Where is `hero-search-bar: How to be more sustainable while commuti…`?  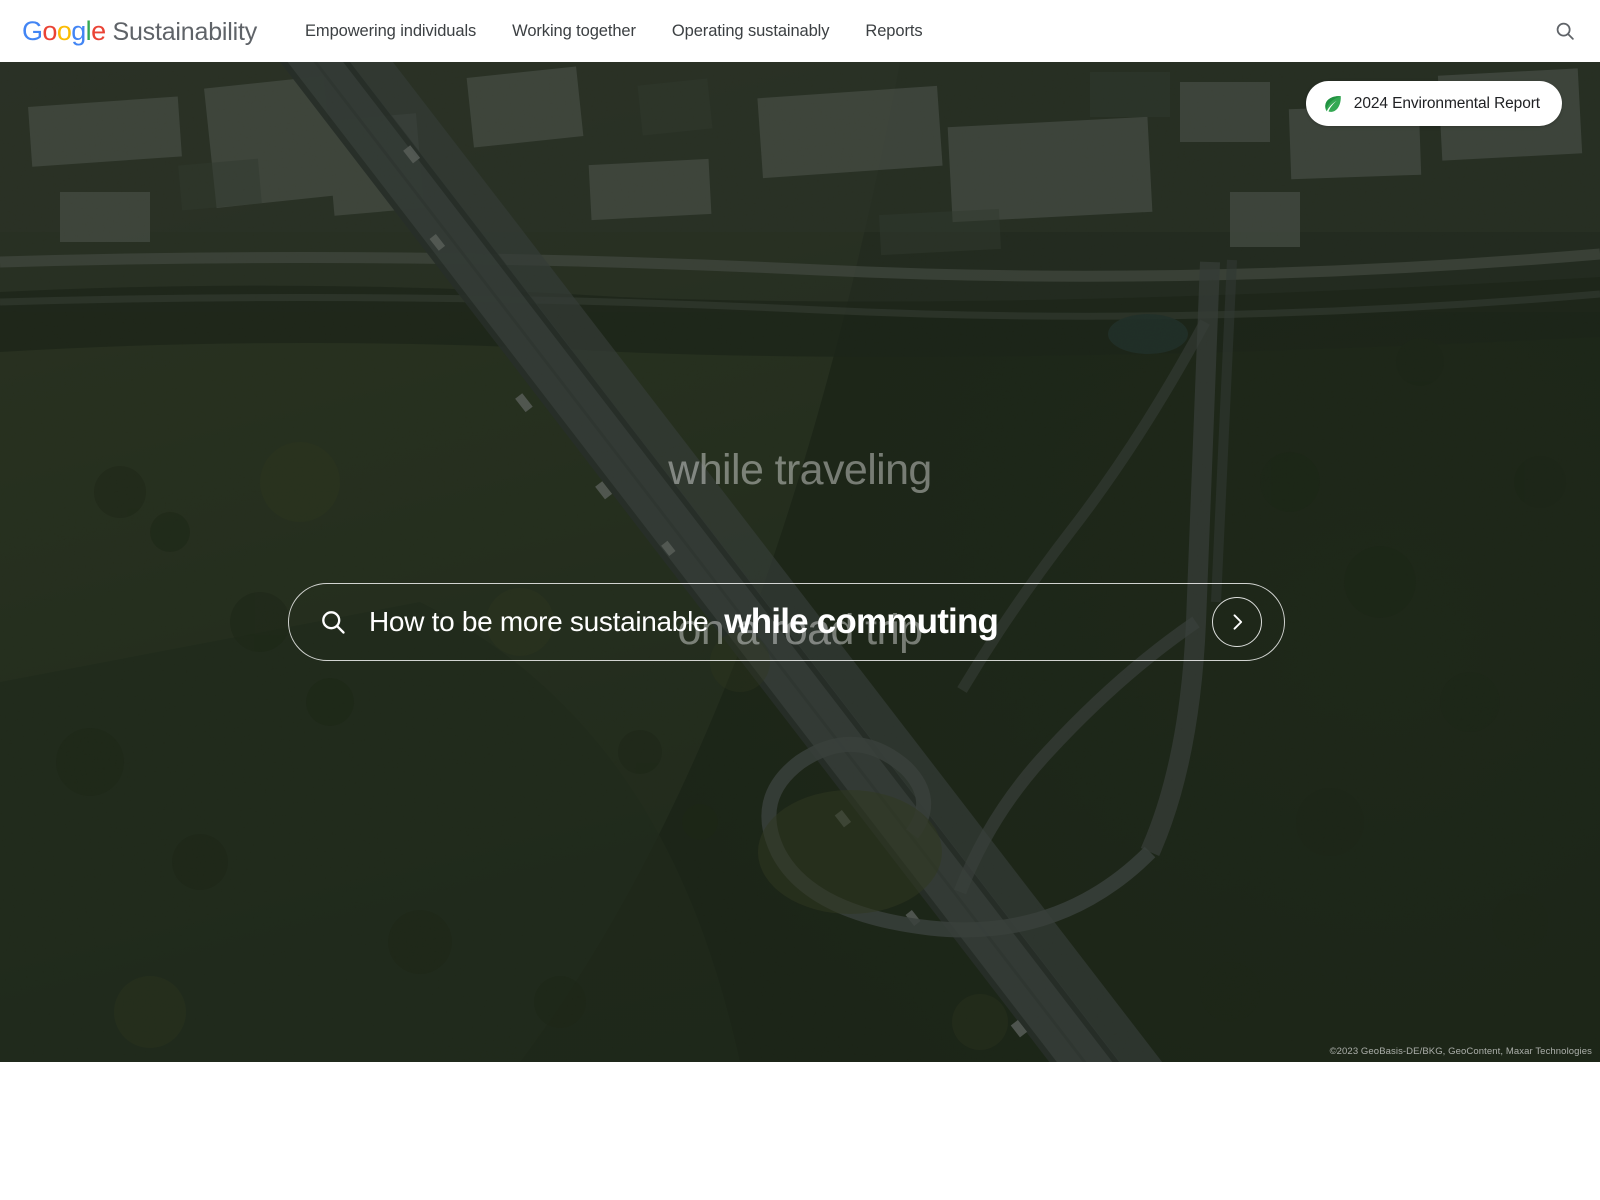
hero-search-bar: How to be more sustainable while commuti… is located at coordinates (786, 622).